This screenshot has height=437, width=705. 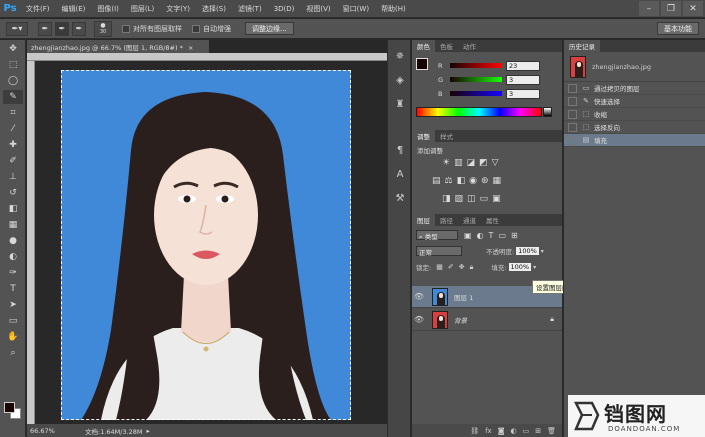 What do you see at coordinates (423, 46) in the screenshot?
I see `tab-color: 颜色` at bounding box center [423, 46].